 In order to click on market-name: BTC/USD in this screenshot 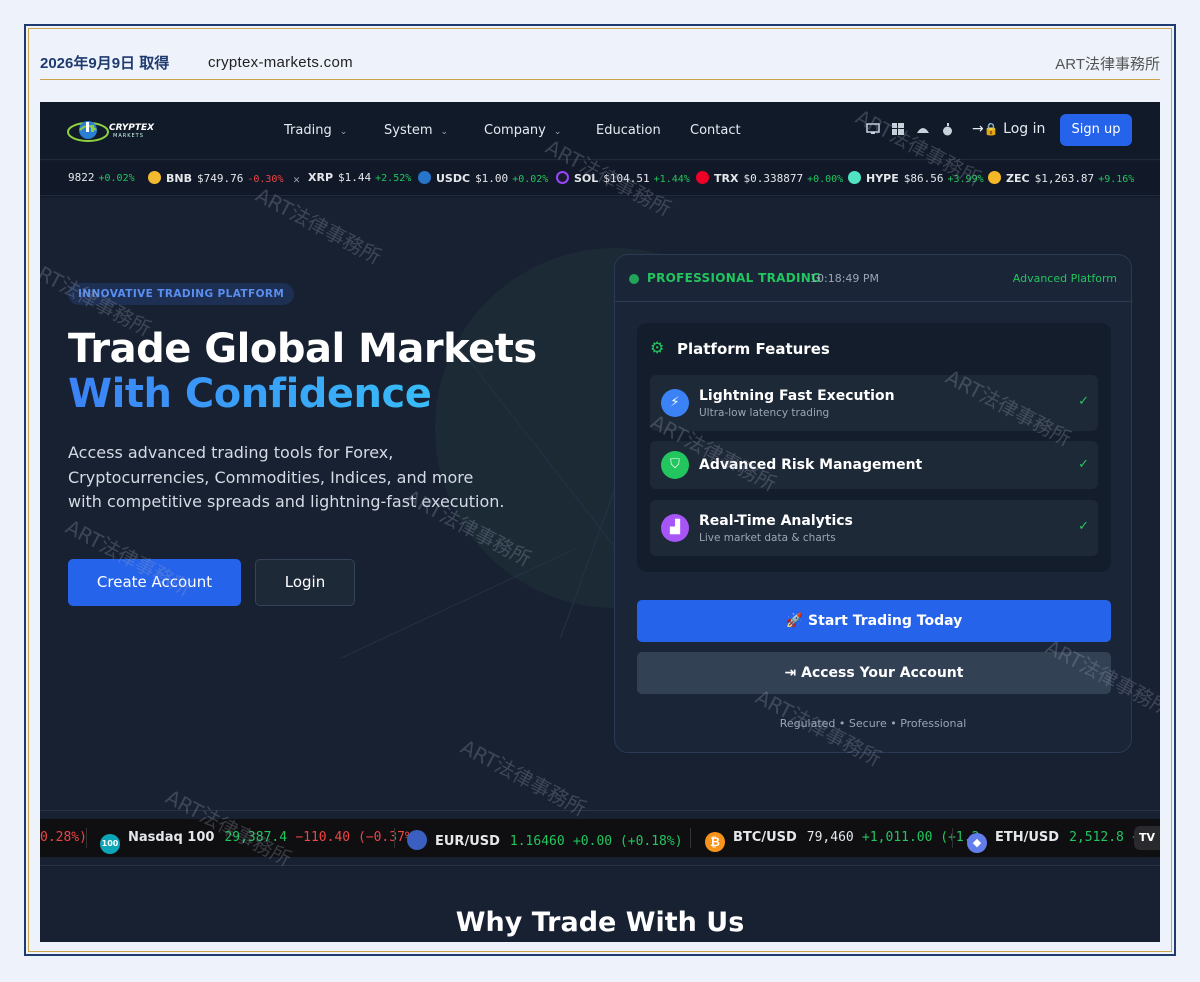, I will do `click(765, 837)`.